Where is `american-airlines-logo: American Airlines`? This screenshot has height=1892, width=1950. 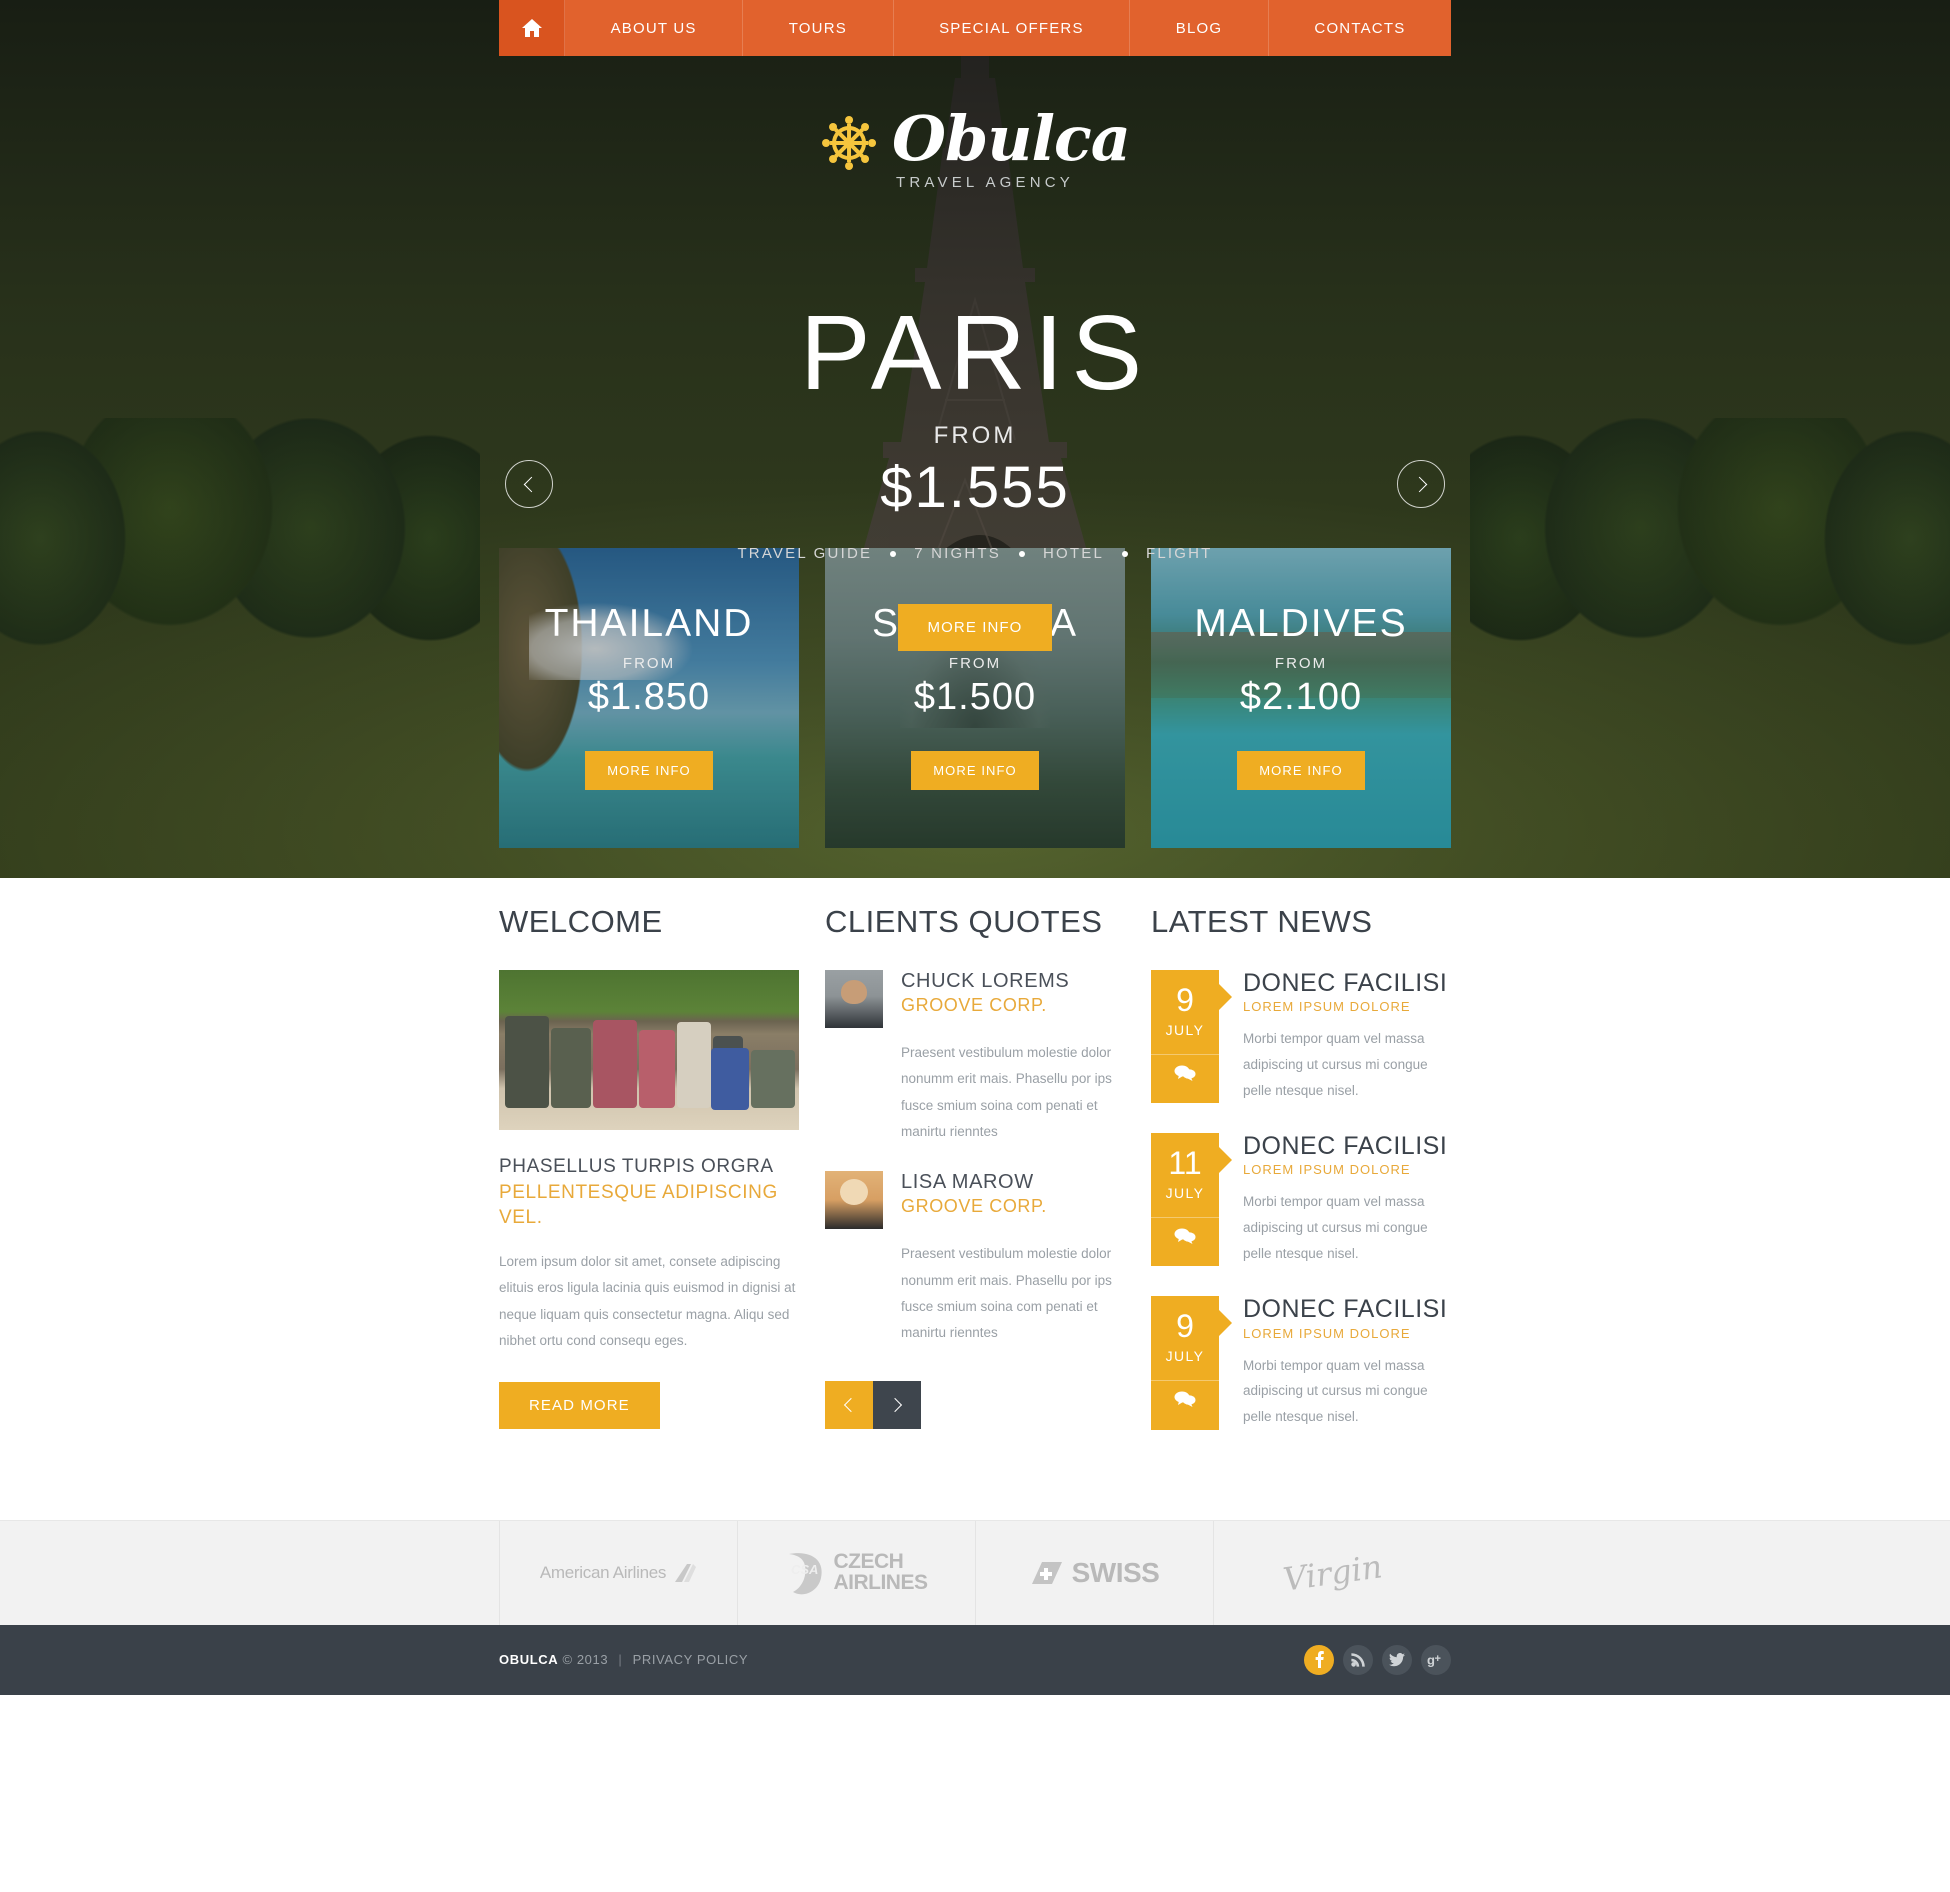
american-airlines-logo: American Airlines is located at coordinates (618, 1573).